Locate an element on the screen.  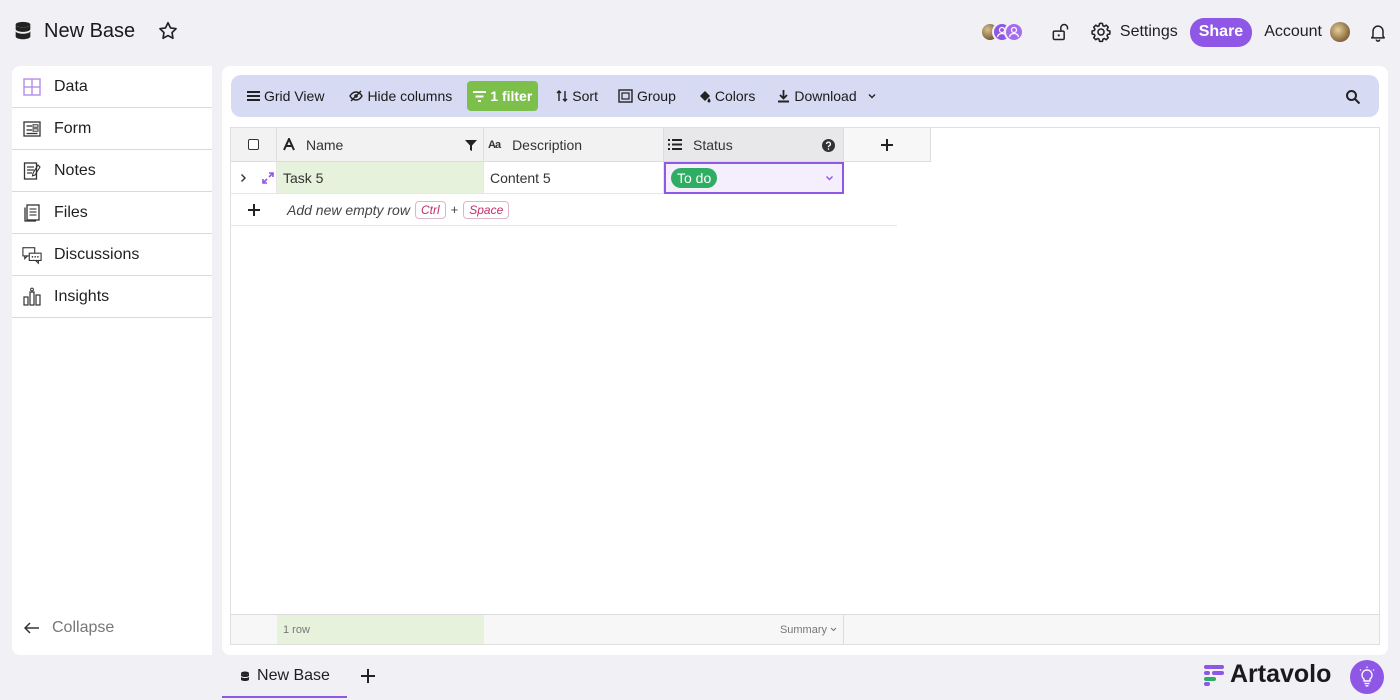
brand-name: Artavolo is located at coordinates (1281, 674).